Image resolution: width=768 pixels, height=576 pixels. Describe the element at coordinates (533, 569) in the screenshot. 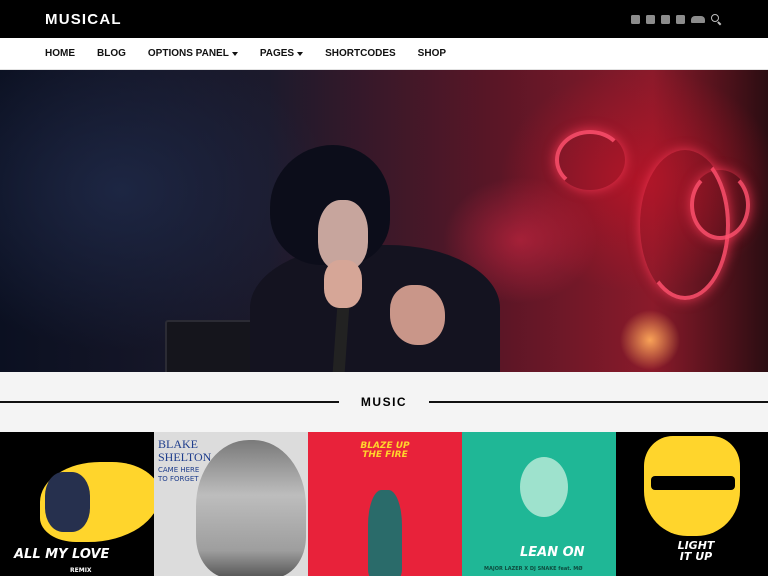

I see `album-subtitle: MAJOR LAZER X DJ SNAKE feat. MØ` at that location.